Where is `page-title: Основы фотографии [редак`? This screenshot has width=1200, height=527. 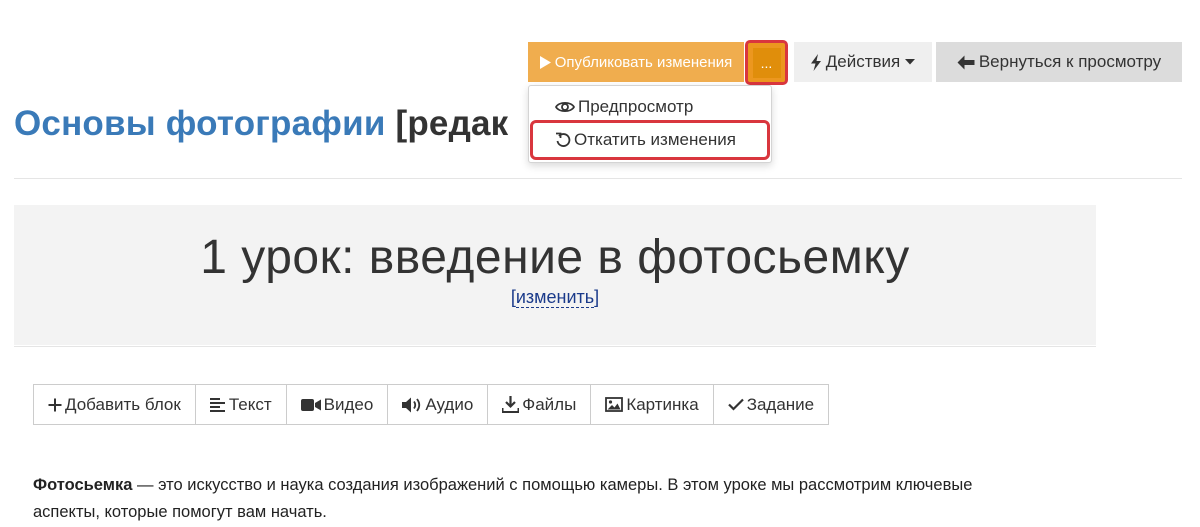
page-title: Основы фотографии [редак is located at coordinates (261, 124).